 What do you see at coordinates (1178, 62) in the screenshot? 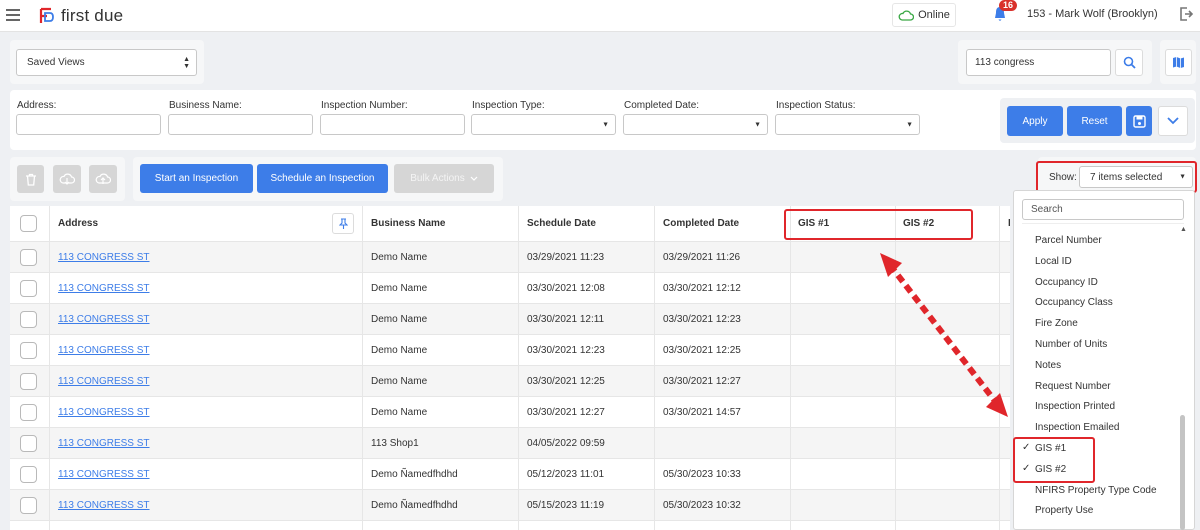
I see `map-view-button` at bounding box center [1178, 62].